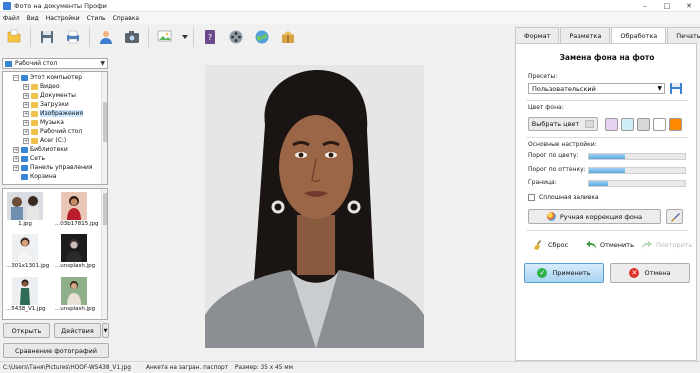 The height and width of the screenshot is (373, 700). Describe the element at coordinates (667, 245) in the screenshot. I see `redo-button: Повторить` at that location.